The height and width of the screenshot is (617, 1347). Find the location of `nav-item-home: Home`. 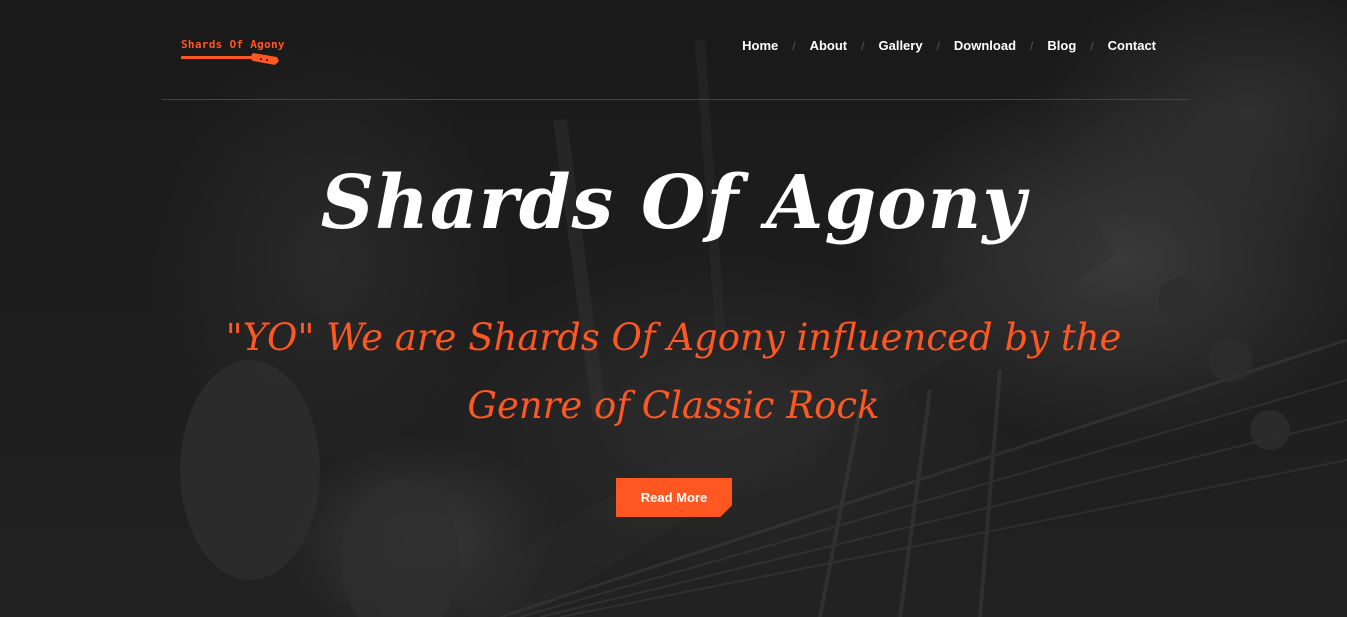

nav-item-home: Home is located at coordinates (760, 45).